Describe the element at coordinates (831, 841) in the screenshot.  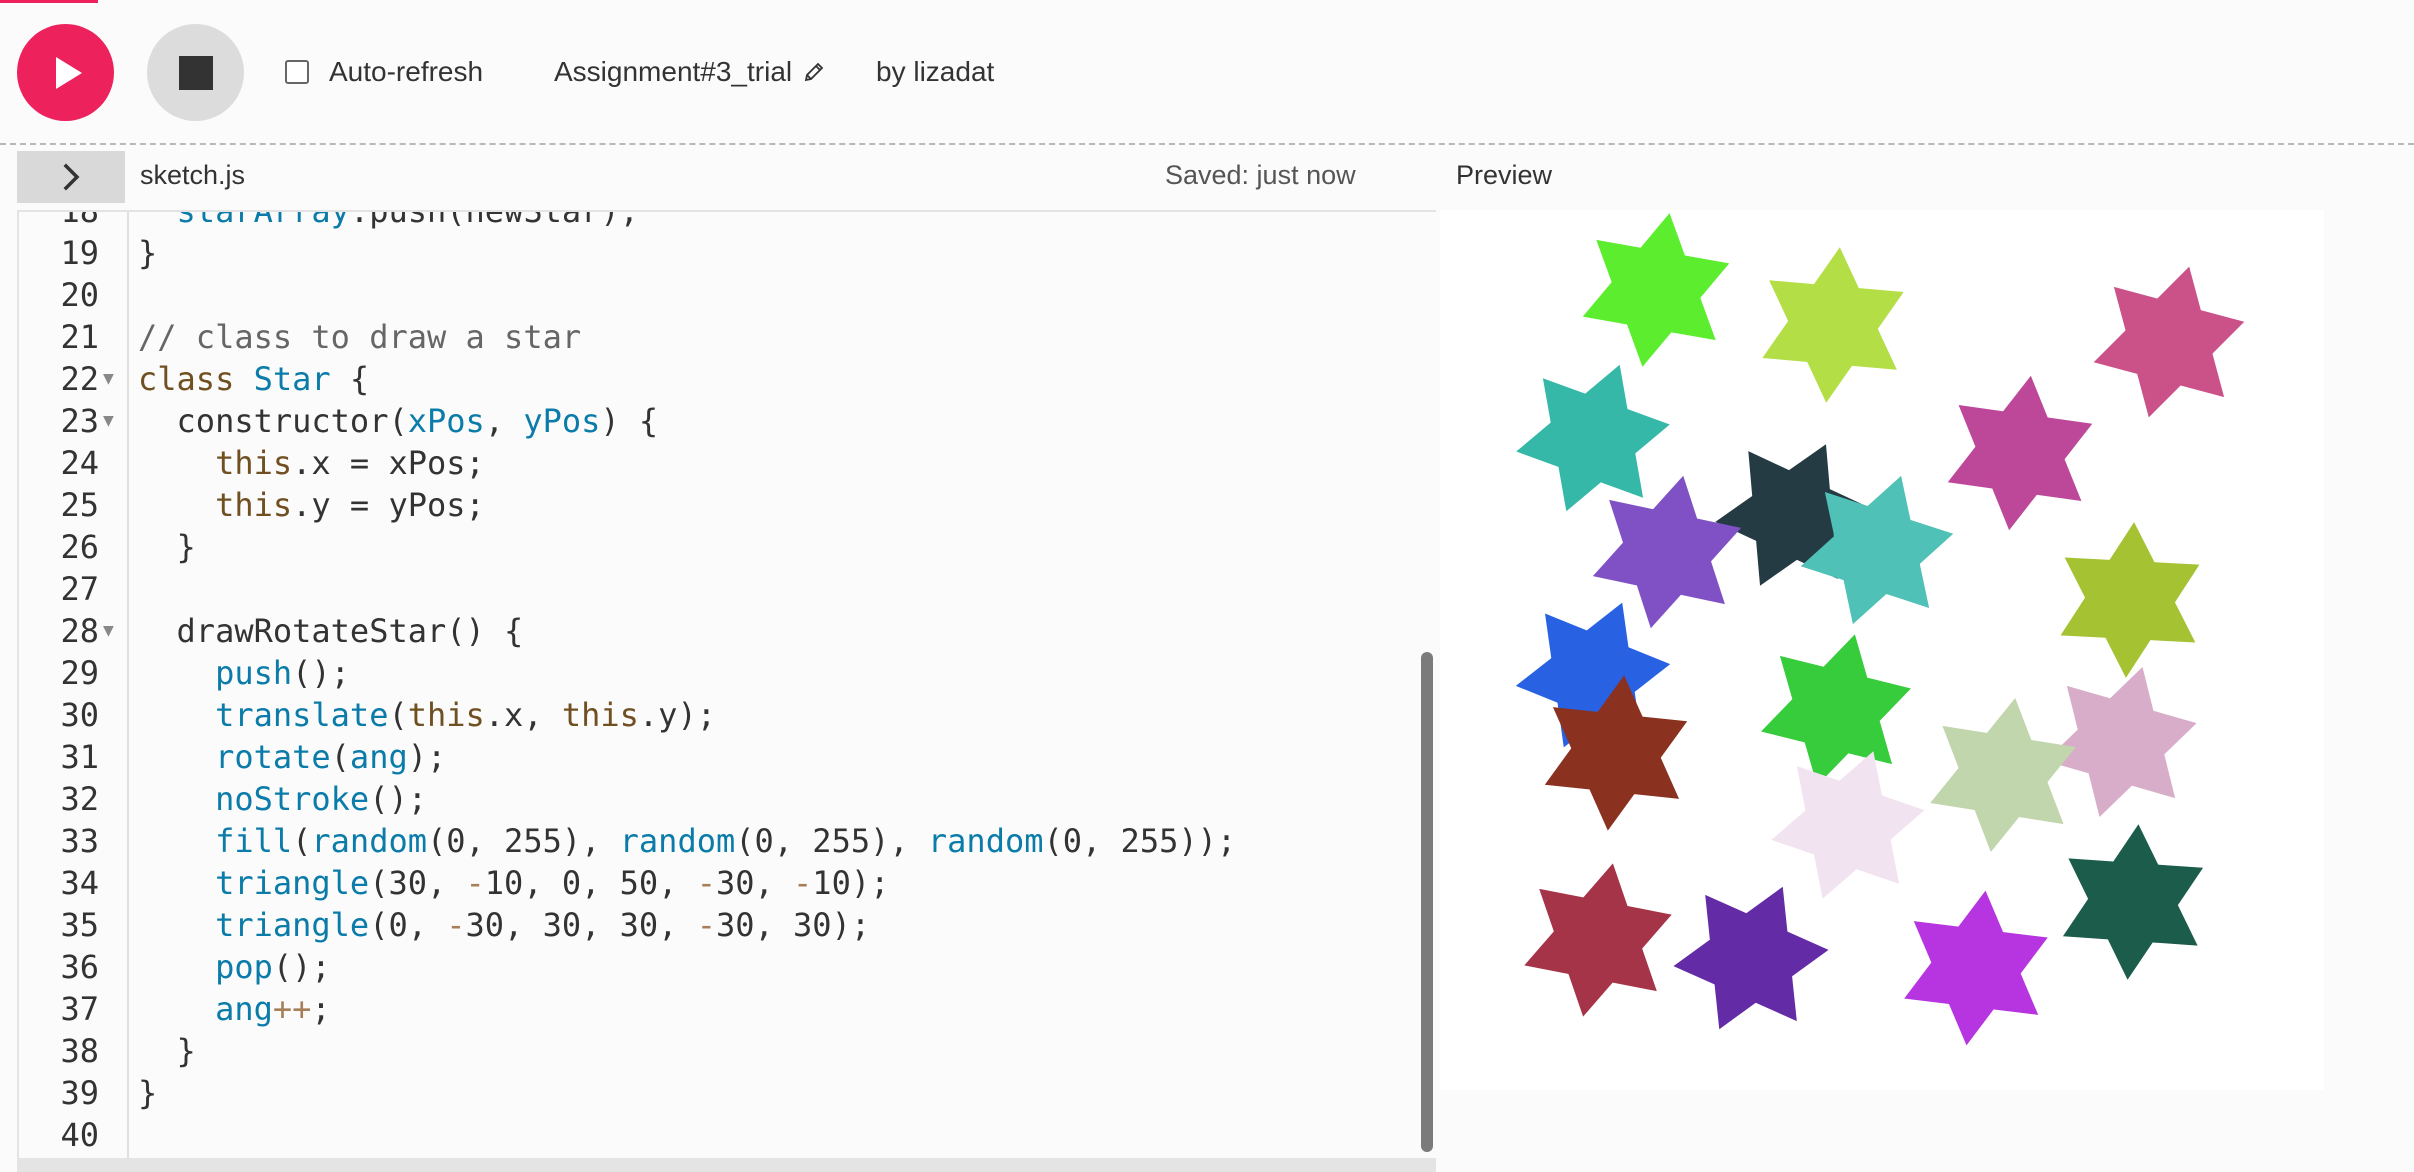
I see `code-token: (0, 255),` at that location.